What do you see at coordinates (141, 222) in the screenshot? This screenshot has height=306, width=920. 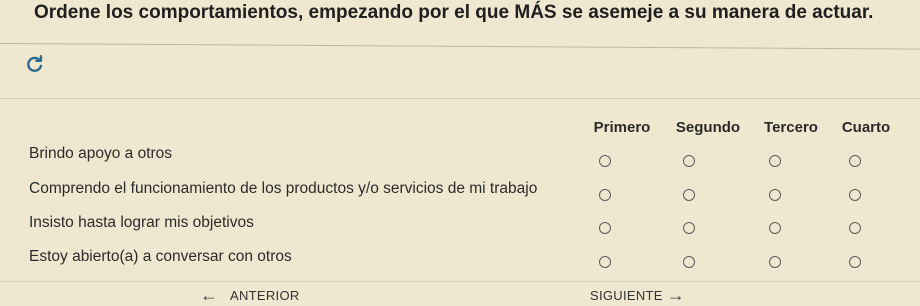 I see `row-label: Insisto hasta lograr mis objetivos` at bounding box center [141, 222].